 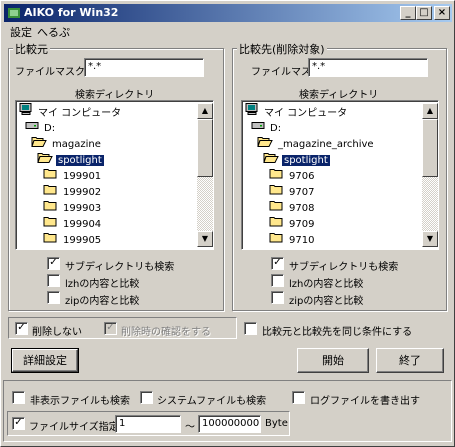 What do you see at coordinates (82, 192) in the screenshot?
I see `tree-item-label: 199902` at bounding box center [82, 192].